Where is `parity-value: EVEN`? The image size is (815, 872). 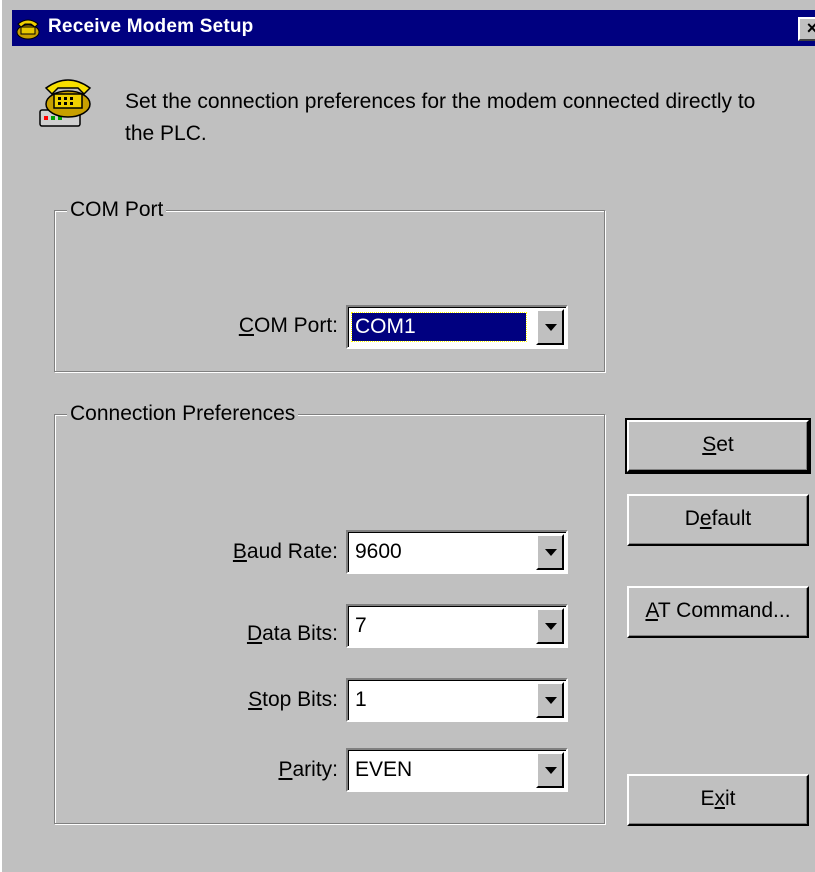
parity-value: EVEN is located at coordinates (384, 769).